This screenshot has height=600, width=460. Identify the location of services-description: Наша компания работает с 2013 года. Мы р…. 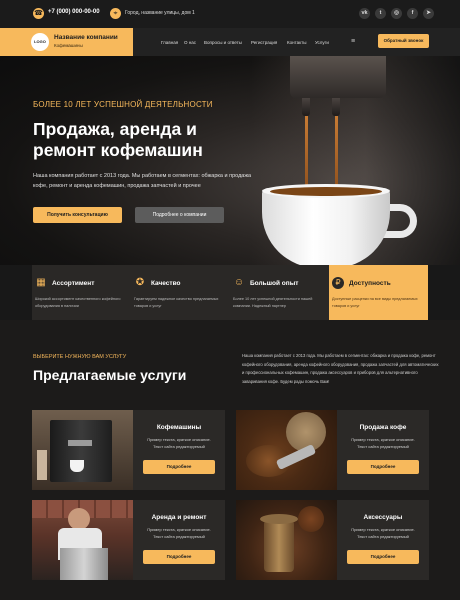
(340, 368).